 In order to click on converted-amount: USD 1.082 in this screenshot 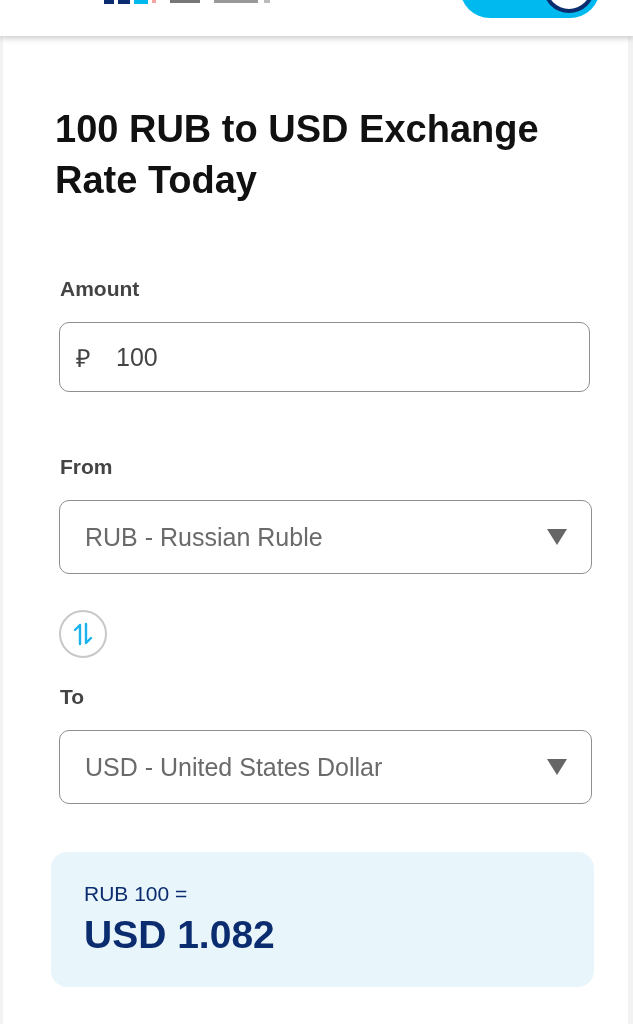, I will do `click(180, 935)`.